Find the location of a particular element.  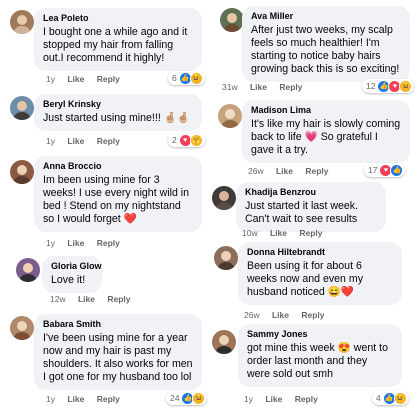

commenter-name: Gloria Glow is located at coordinates (76, 266).